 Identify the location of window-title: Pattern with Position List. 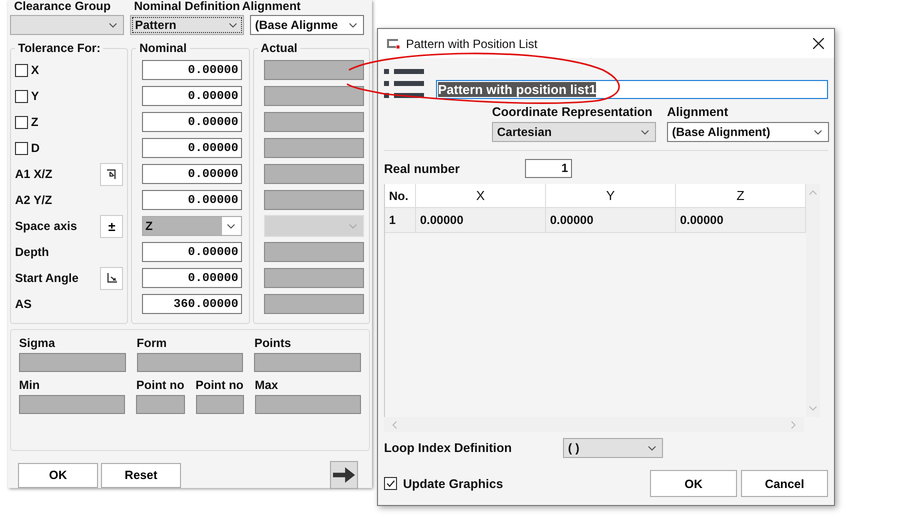
(472, 43).